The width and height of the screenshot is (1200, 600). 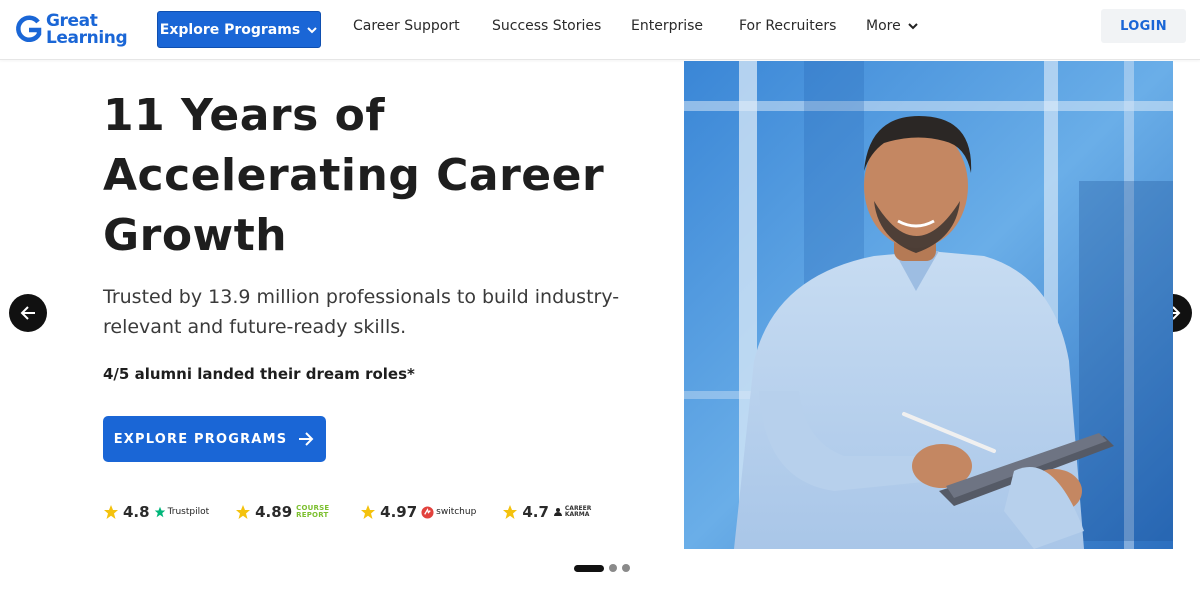 I want to click on alumni-note: 4/5 alumni landed their dream roles*, so click(x=259, y=374).